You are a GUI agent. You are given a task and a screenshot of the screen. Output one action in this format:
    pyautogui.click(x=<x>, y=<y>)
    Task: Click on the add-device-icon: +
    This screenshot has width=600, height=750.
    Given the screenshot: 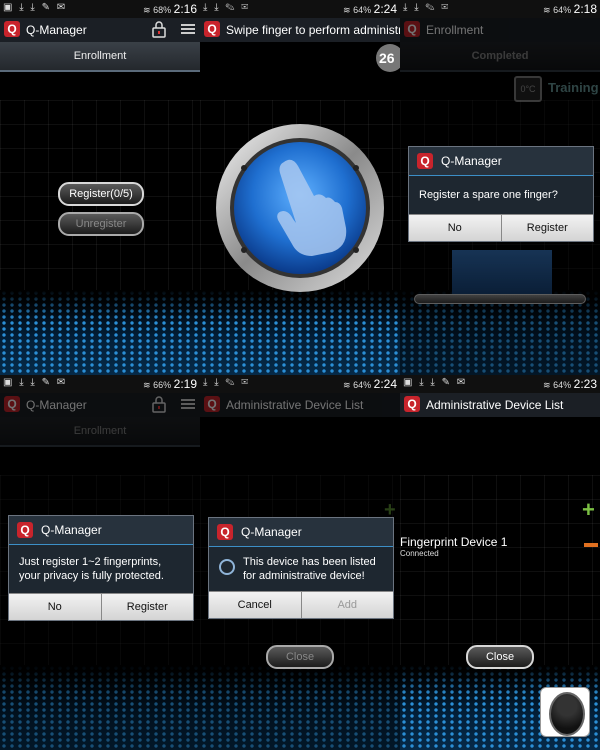 What is the action you would take?
    pyautogui.click(x=588, y=510)
    